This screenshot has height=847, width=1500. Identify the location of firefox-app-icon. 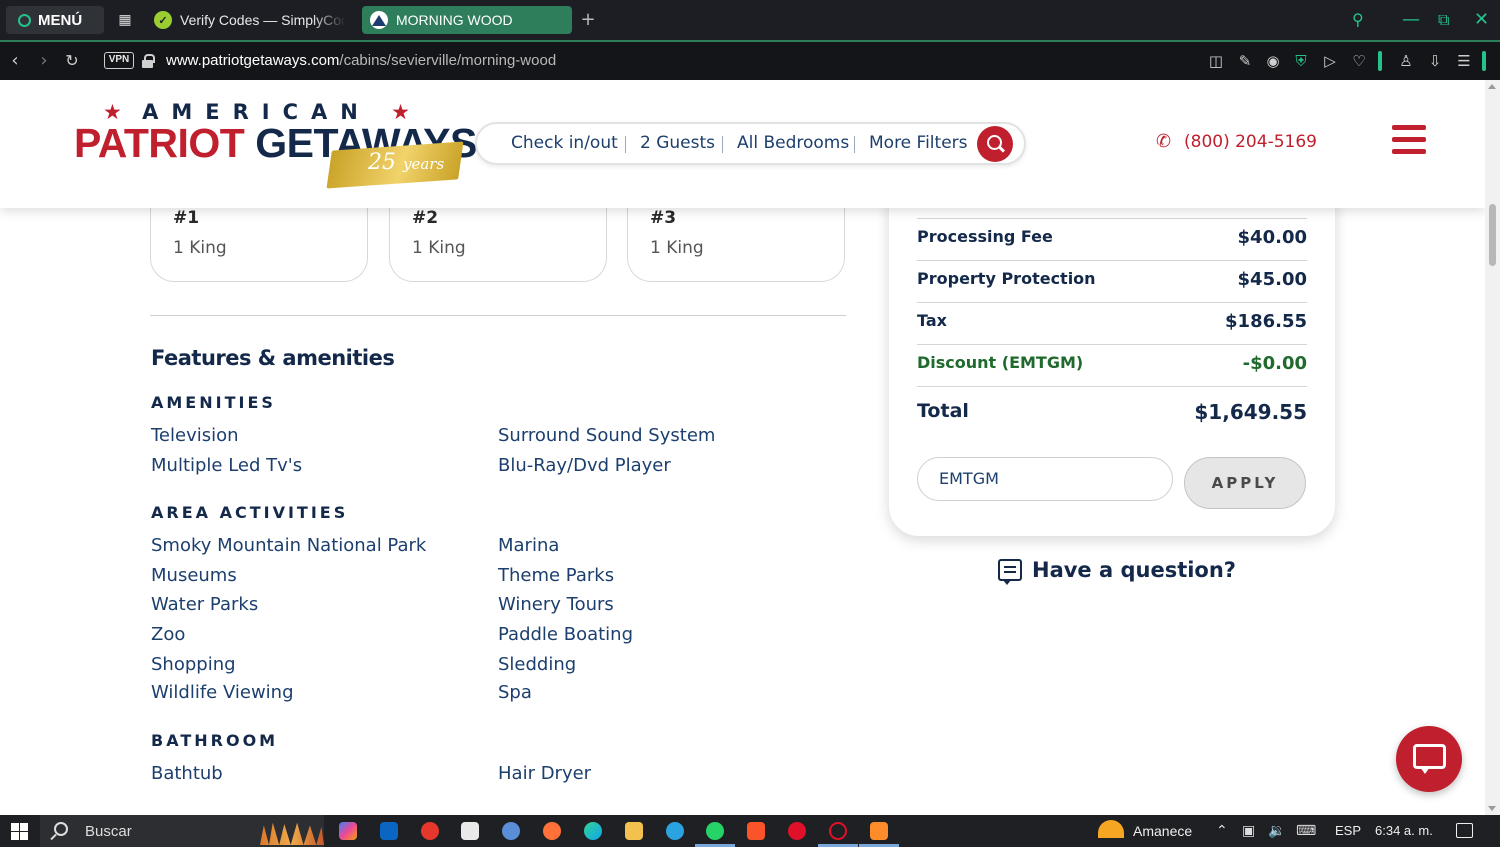
(552, 831).